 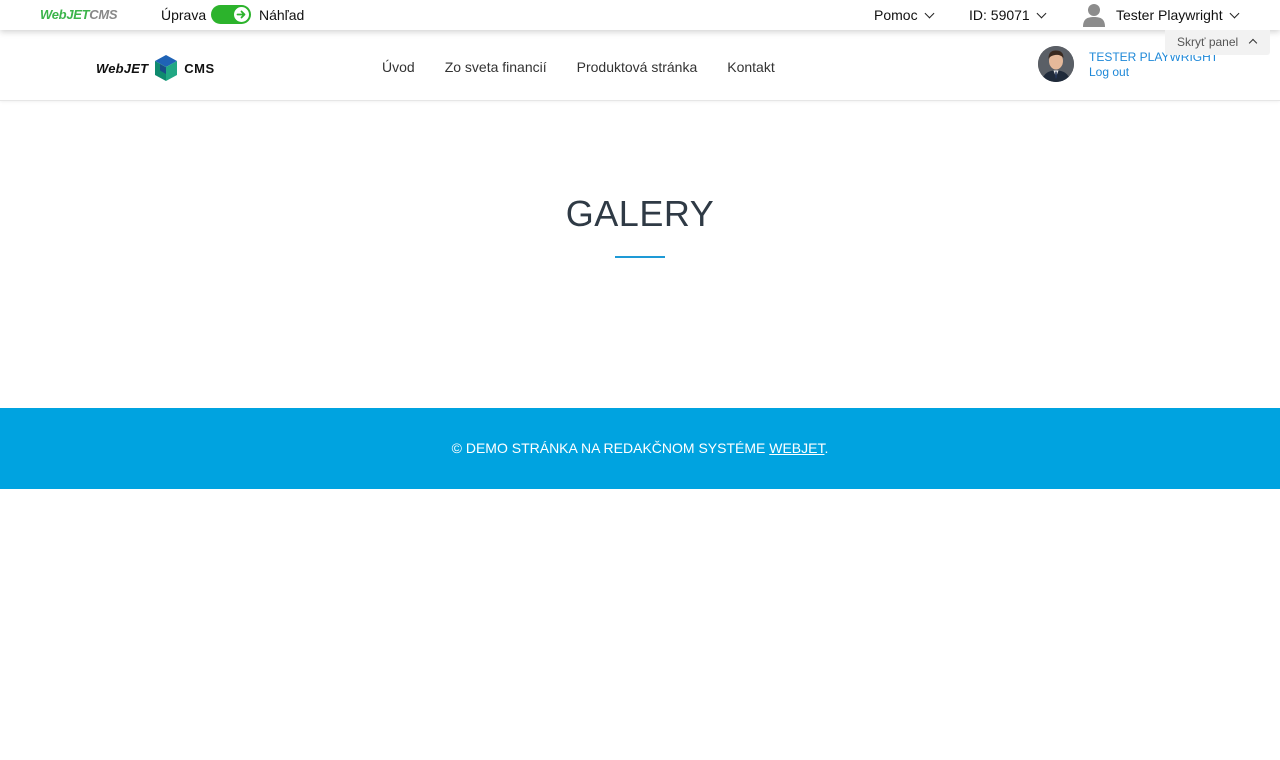 I want to click on user-menu: Tester Playwright, so click(x=1178, y=15).